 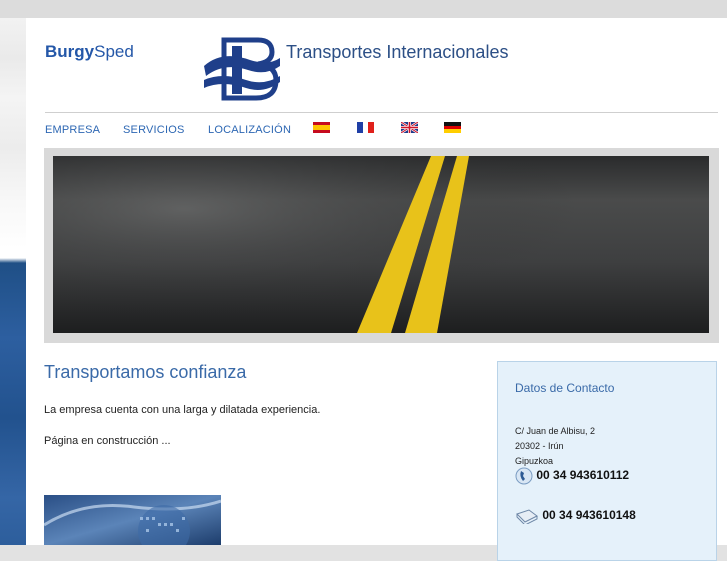 What do you see at coordinates (242, 69) in the screenshot?
I see `bs-logo-icon` at bounding box center [242, 69].